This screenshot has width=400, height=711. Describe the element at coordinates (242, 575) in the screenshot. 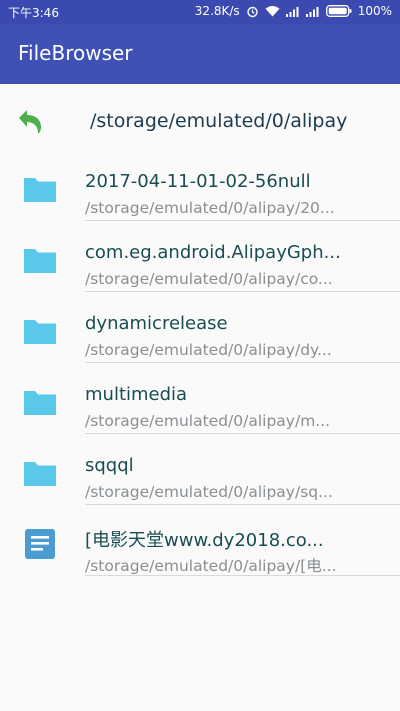

I see `divider` at that location.